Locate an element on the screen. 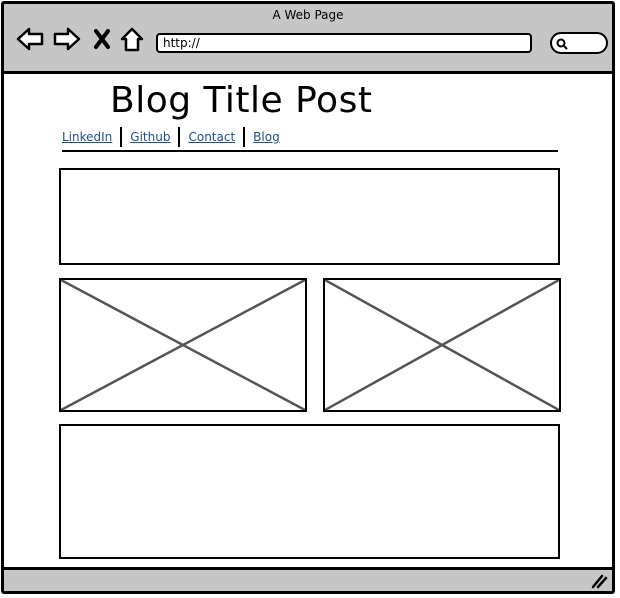 This screenshot has height=598, width=620. image-placeholder-right is located at coordinates (442, 345).